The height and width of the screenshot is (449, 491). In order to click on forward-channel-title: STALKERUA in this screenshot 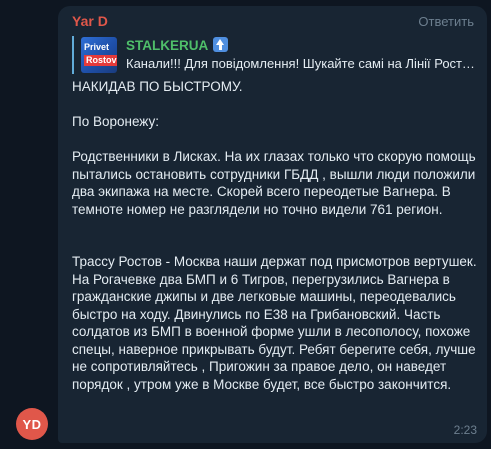, I will do `click(177, 45)`.